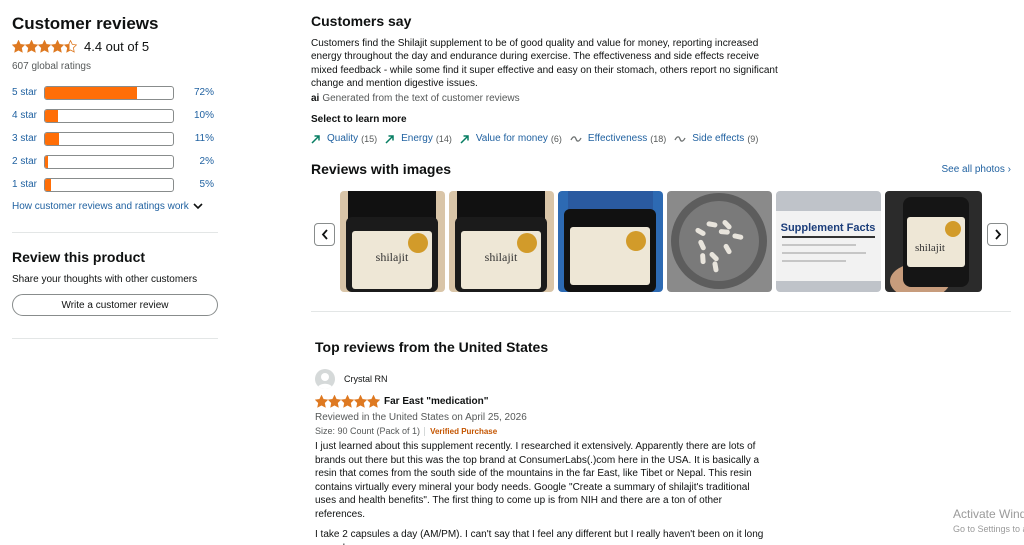  Describe the element at coordinates (85, 23) in the screenshot. I see `customer-reviews-title: Customer reviews` at that location.